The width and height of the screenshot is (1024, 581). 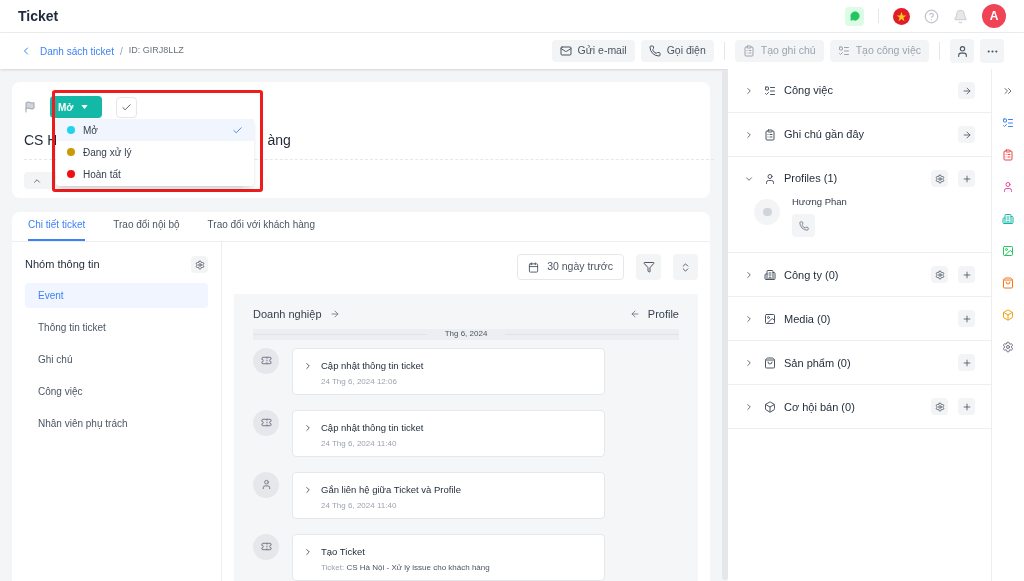 I want to click on section-title: Công ty (0), so click(x=811, y=274).